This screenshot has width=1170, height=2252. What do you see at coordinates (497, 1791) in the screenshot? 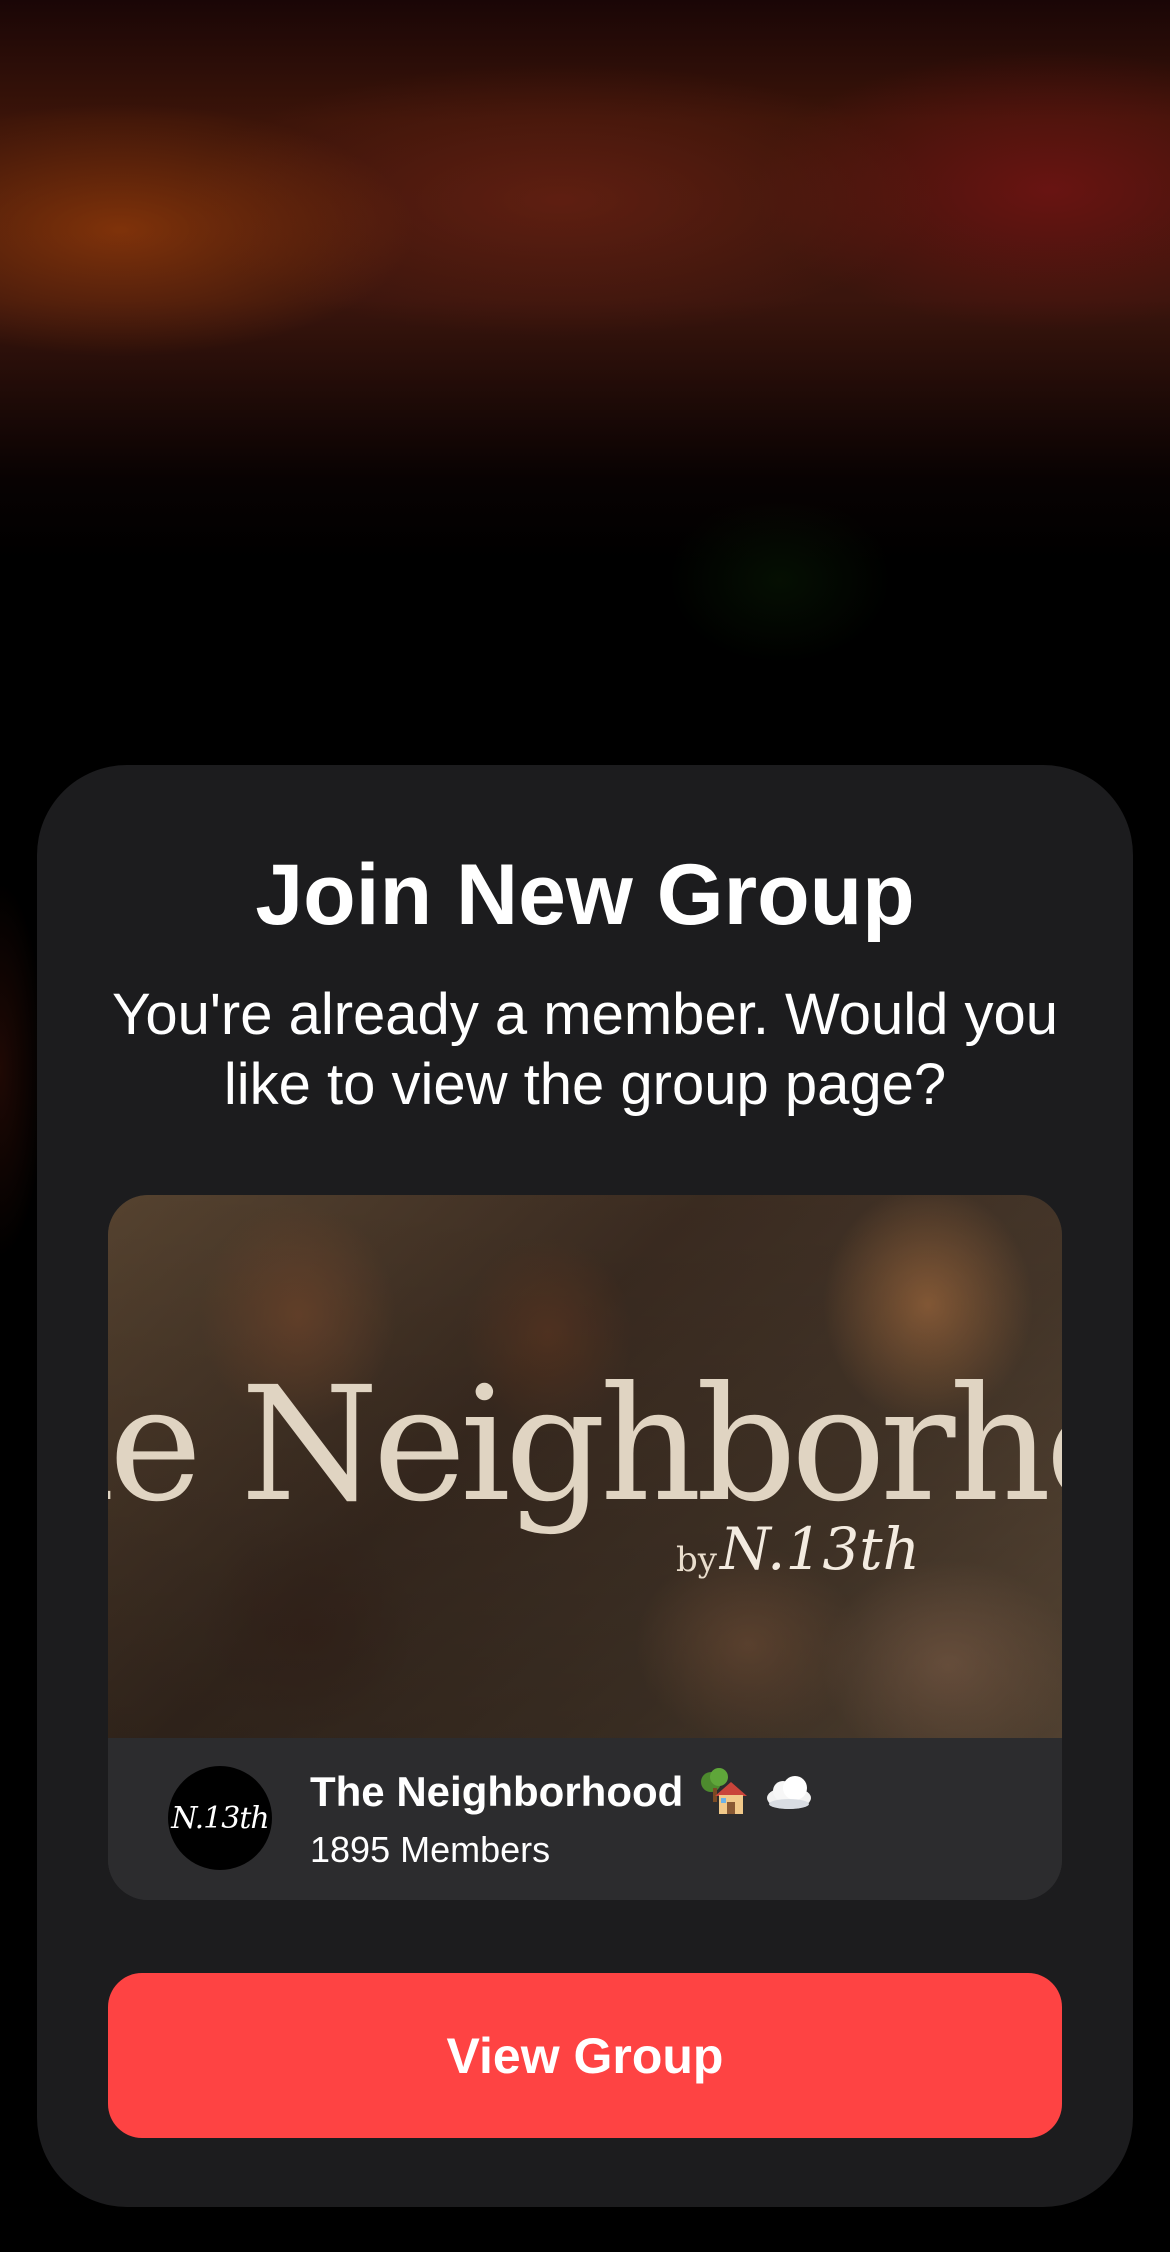
I see `group-name: The Neighborhood` at bounding box center [497, 1791].